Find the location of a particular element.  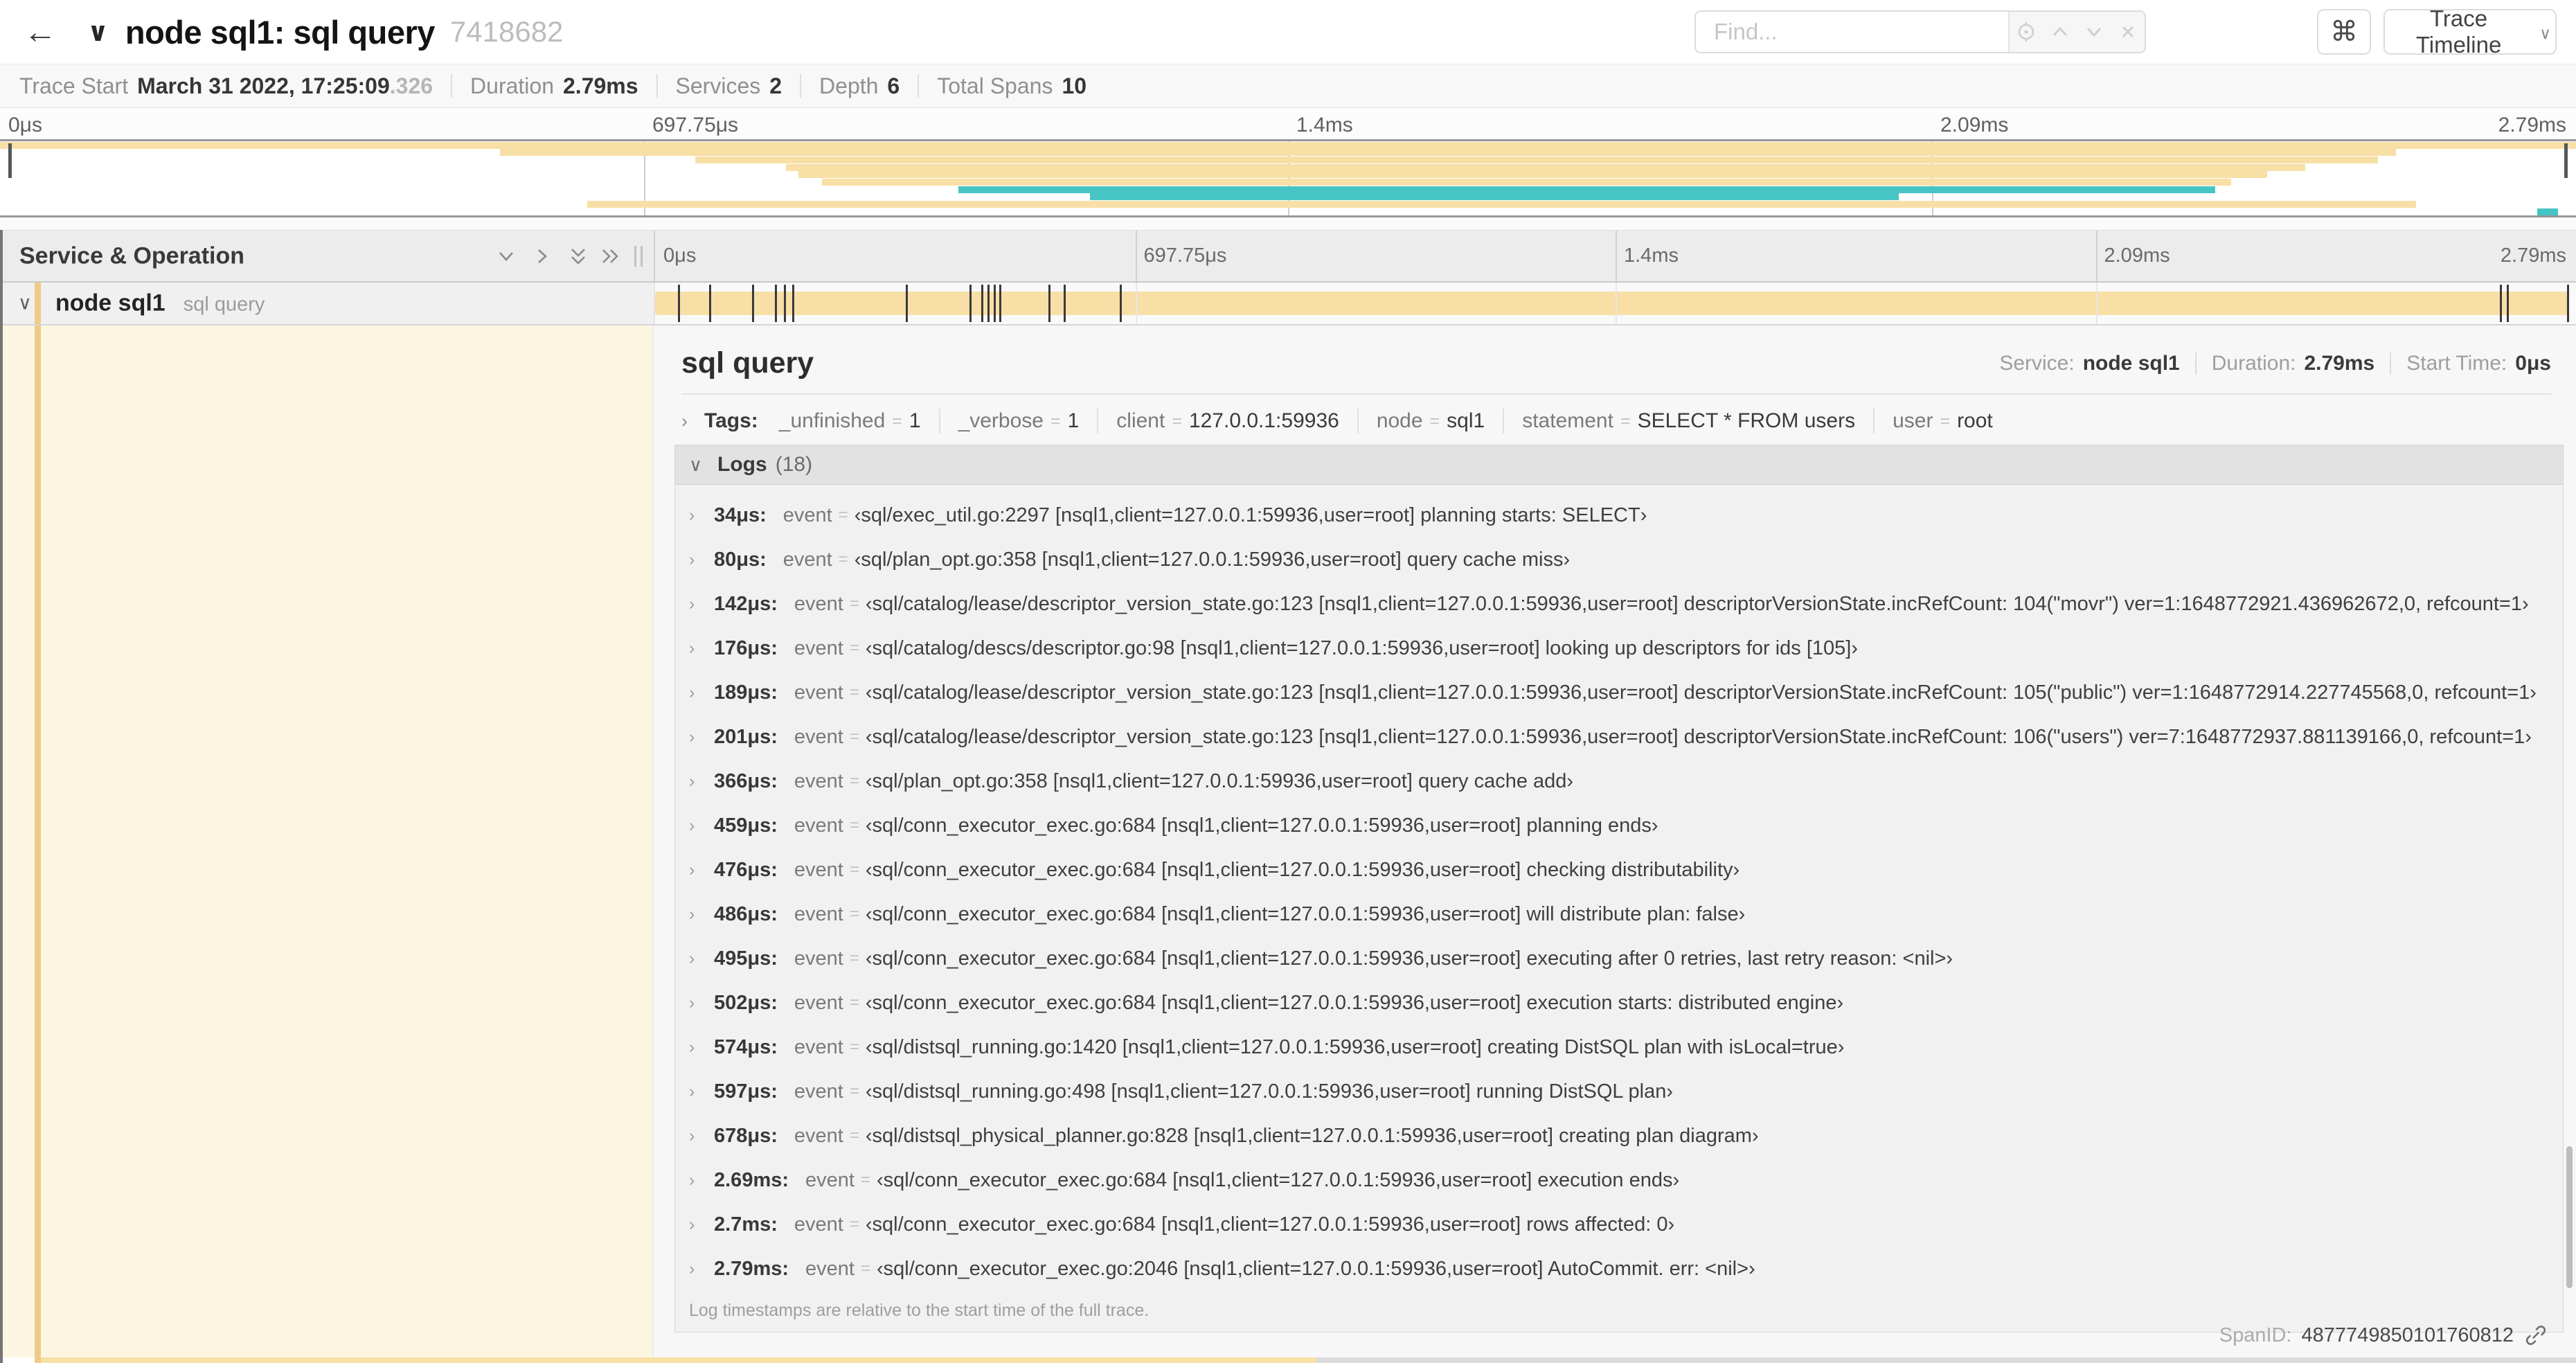

find-input is located at coordinates (1852, 32).